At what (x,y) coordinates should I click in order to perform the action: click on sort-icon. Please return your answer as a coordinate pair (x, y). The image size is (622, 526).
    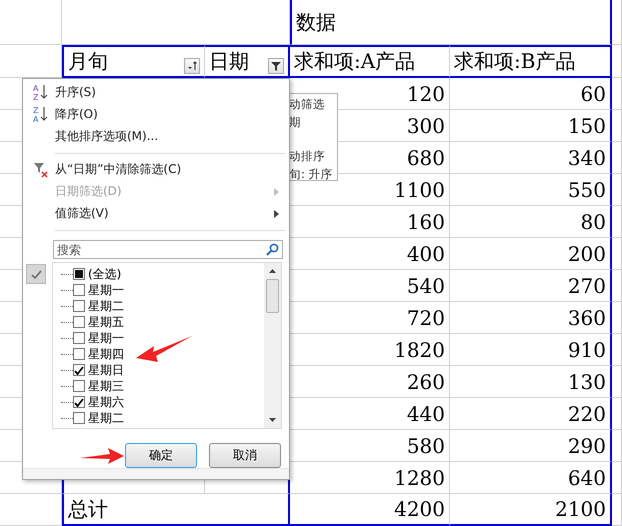
    Looking at the image, I should click on (192, 66).